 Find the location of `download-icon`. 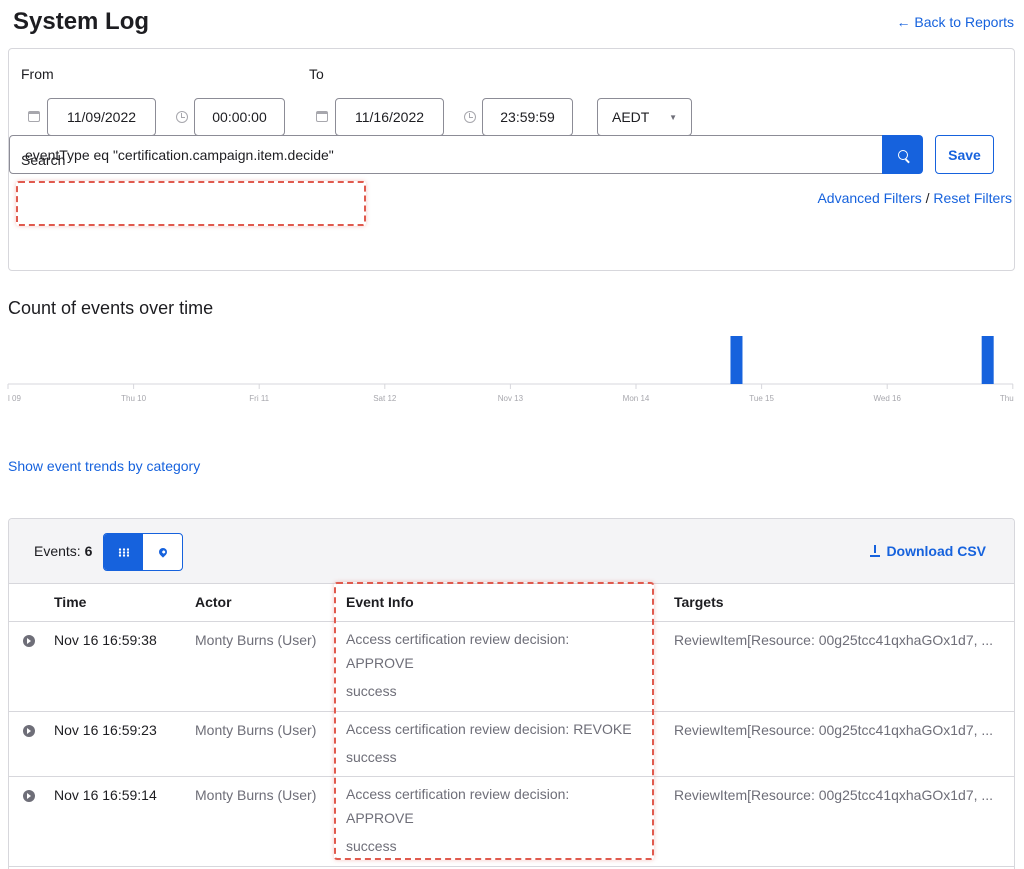

download-icon is located at coordinates (875, 551).